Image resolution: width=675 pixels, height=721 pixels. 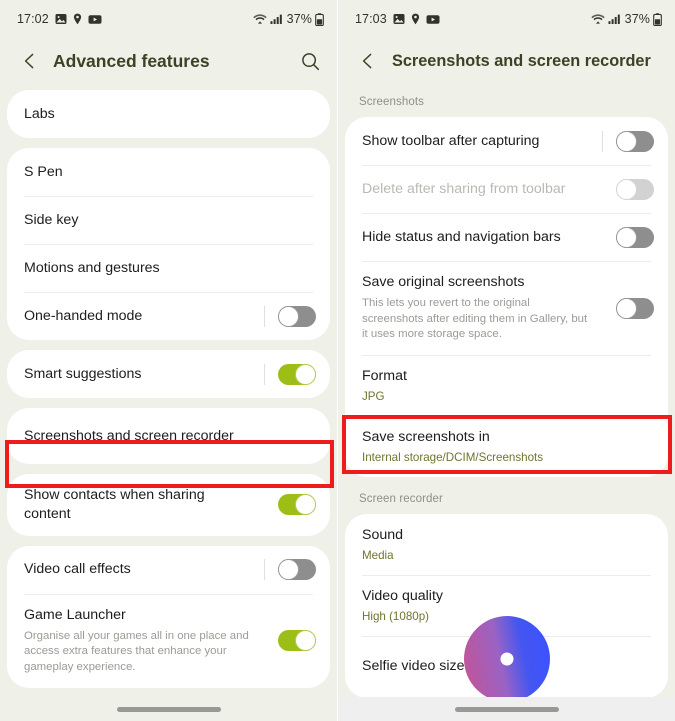 I want to click on settings-group-smart-suggestions: Smart suggestions, so click(x=168, y=374).